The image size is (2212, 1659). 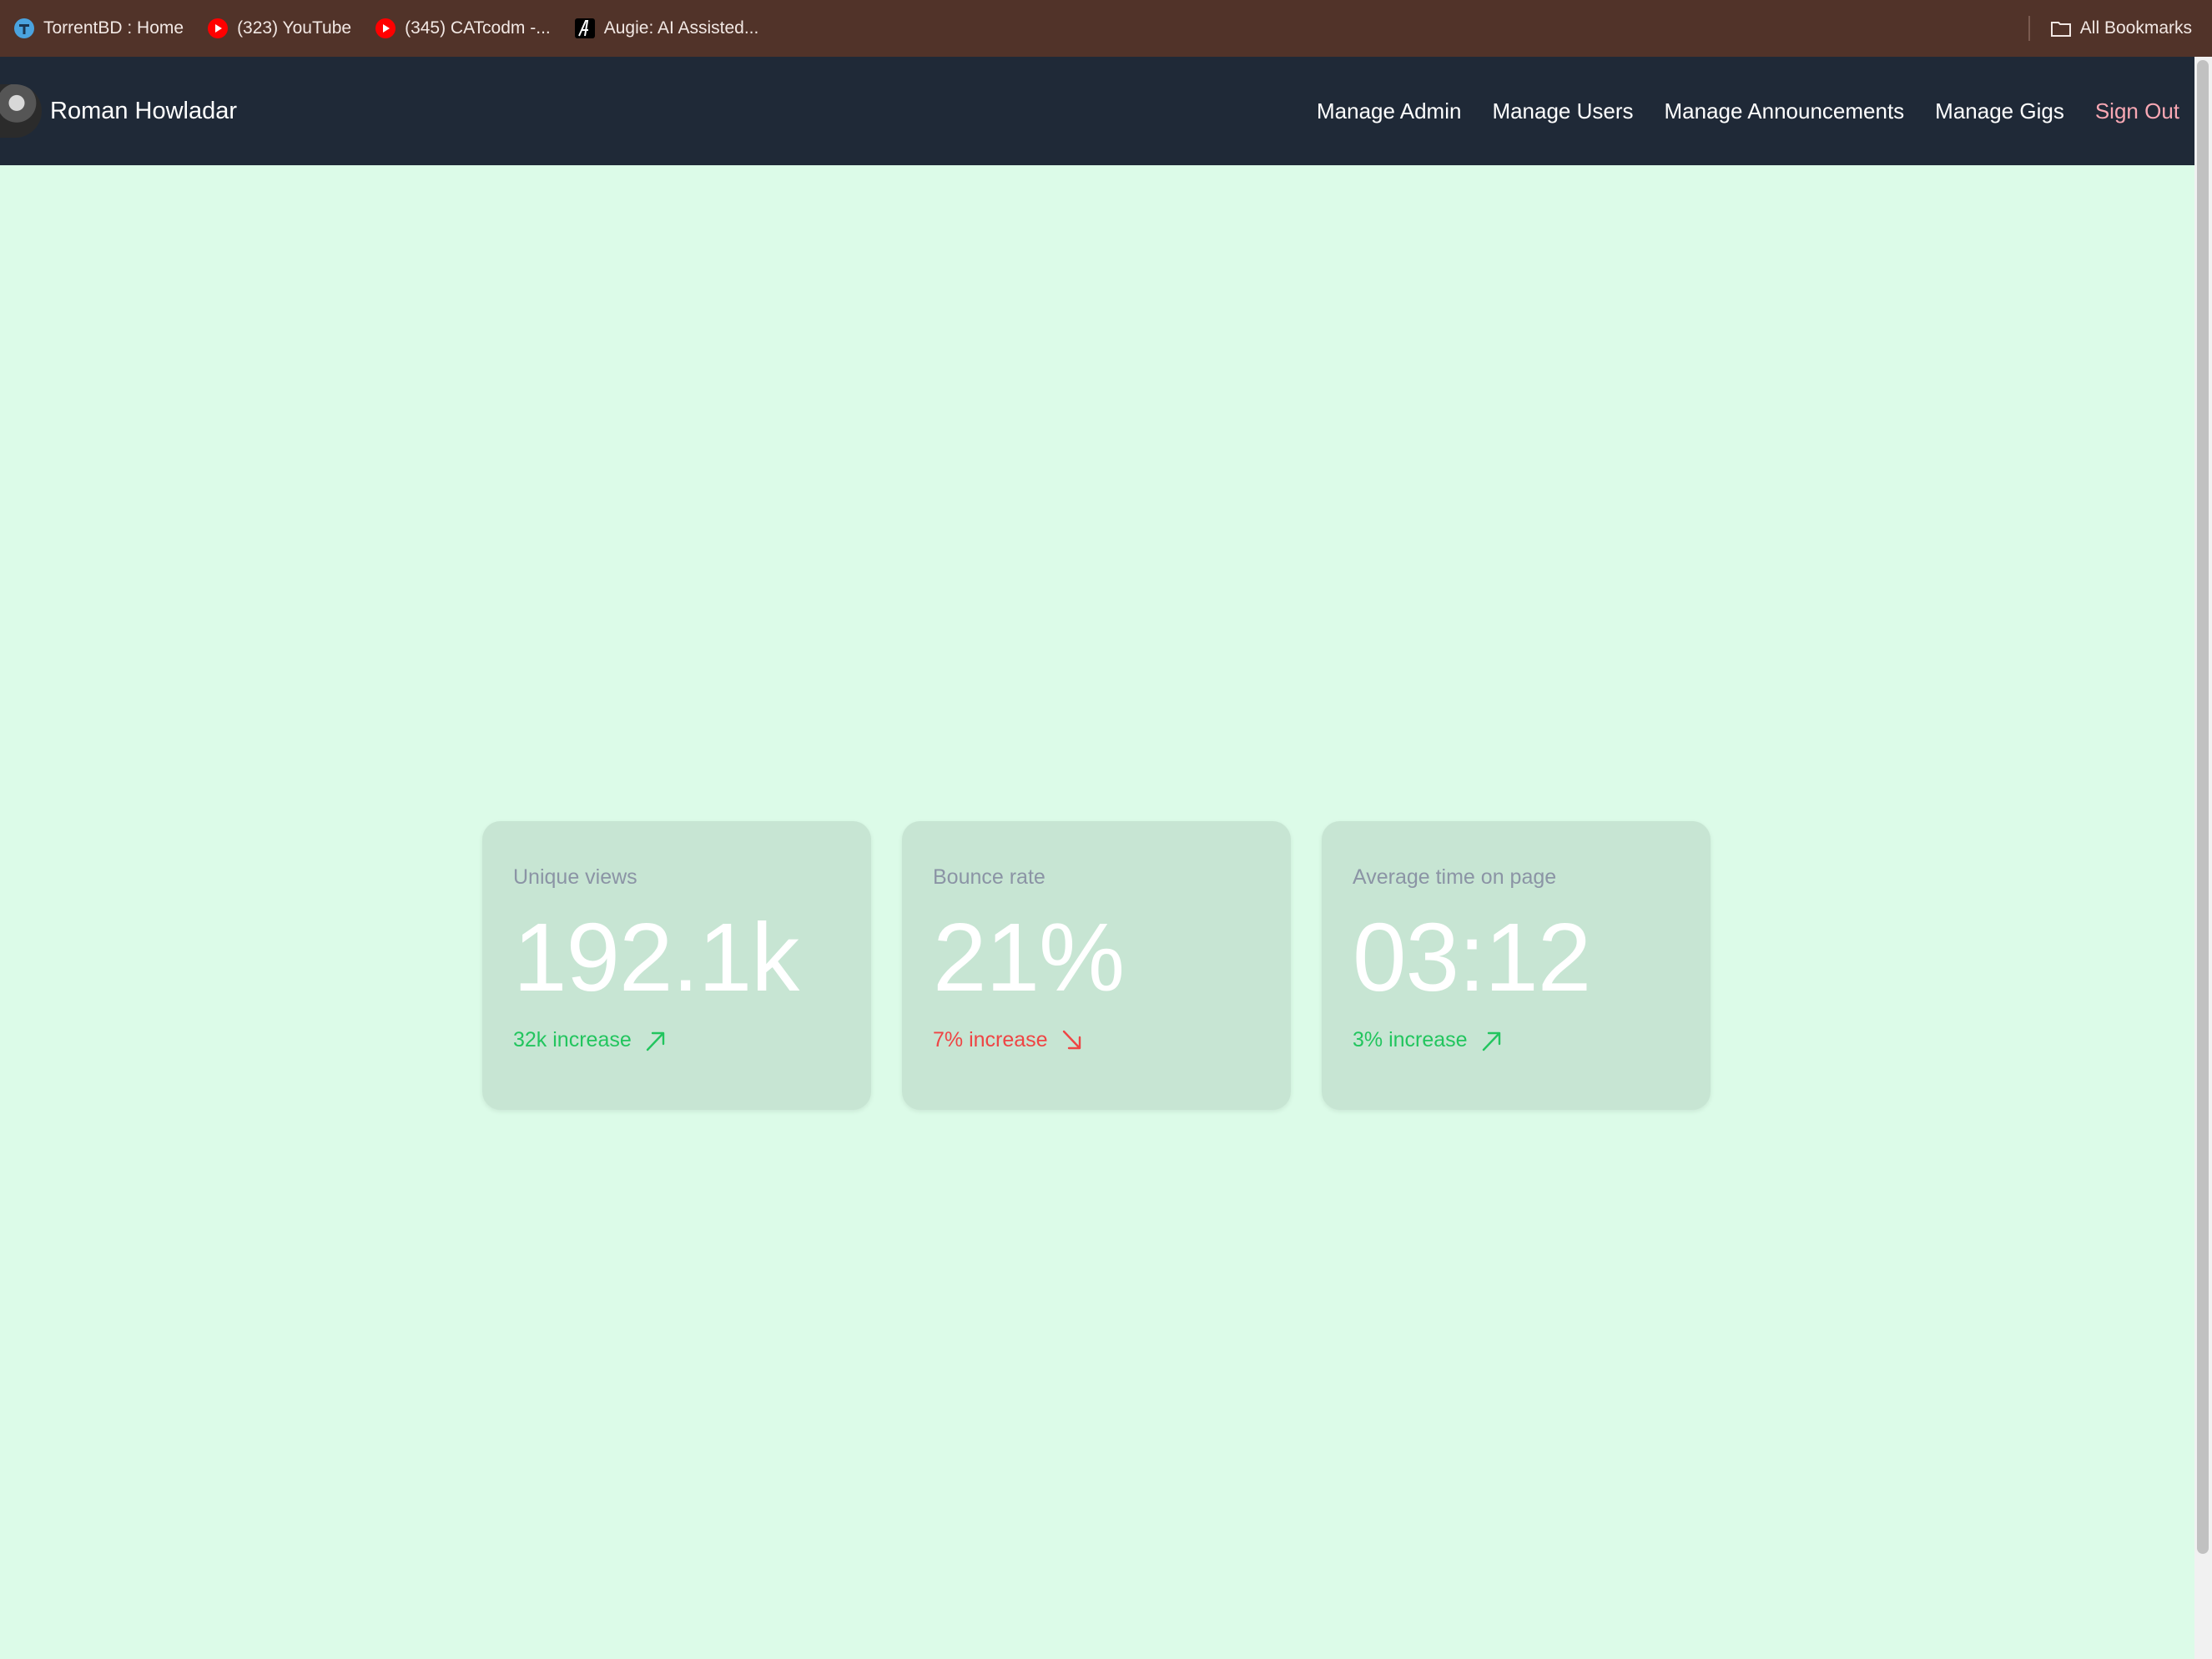 I want to click on stat-card-avg-time: Average time on page 03:12 3% increase, so click(x=1516, y=965).